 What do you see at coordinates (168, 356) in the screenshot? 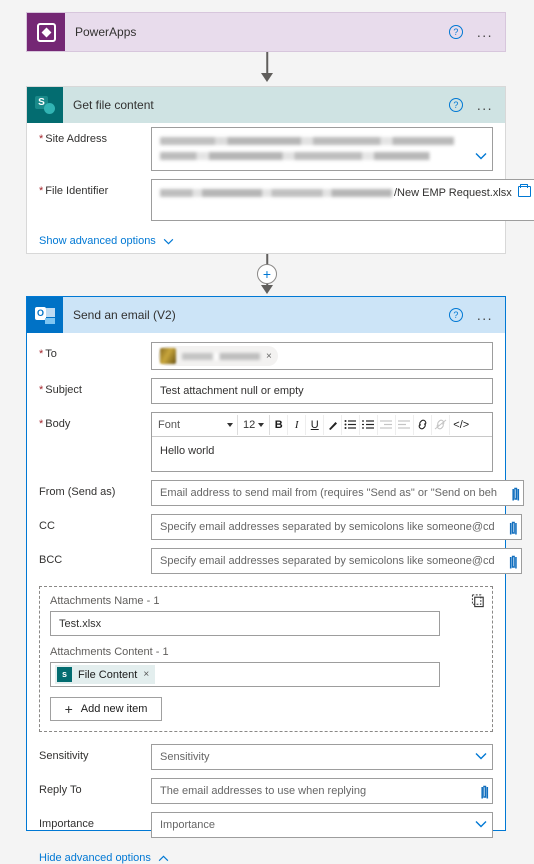
I see `avatar` at bounding box center [168, 356].